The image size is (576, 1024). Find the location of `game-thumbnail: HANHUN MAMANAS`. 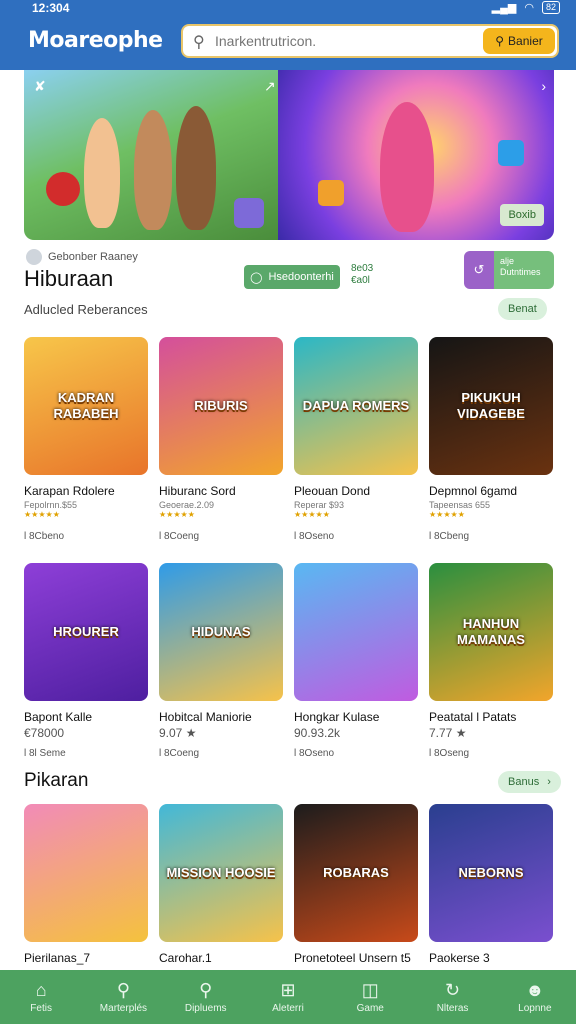

game-thumbnail: HANHUN MAMANAS is located at coordinates (491, 632).